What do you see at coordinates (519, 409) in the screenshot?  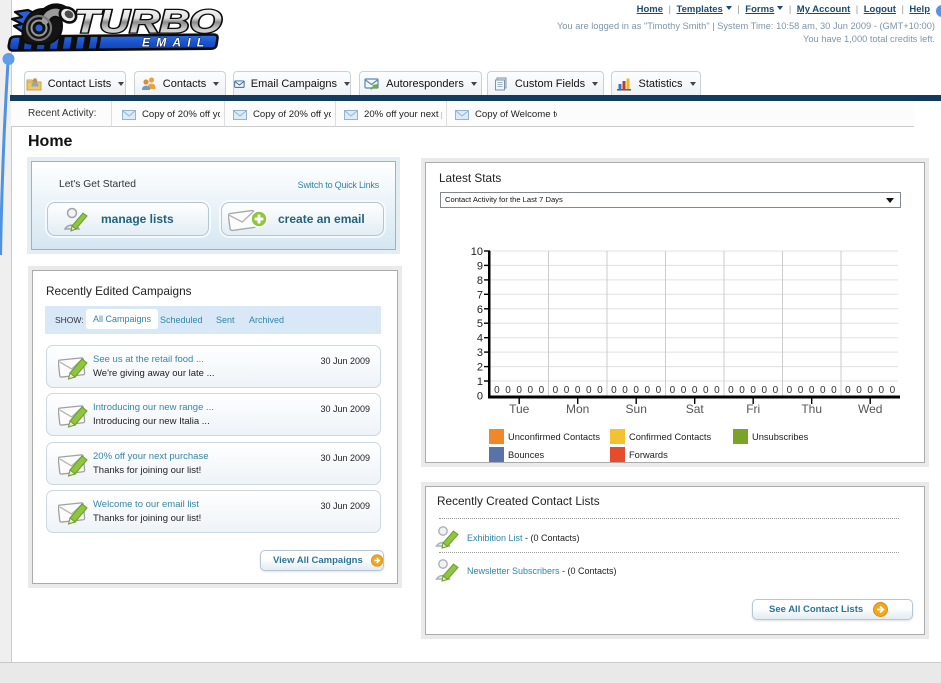 I see `svg-text: Tue` at bounding box center [519, 409].